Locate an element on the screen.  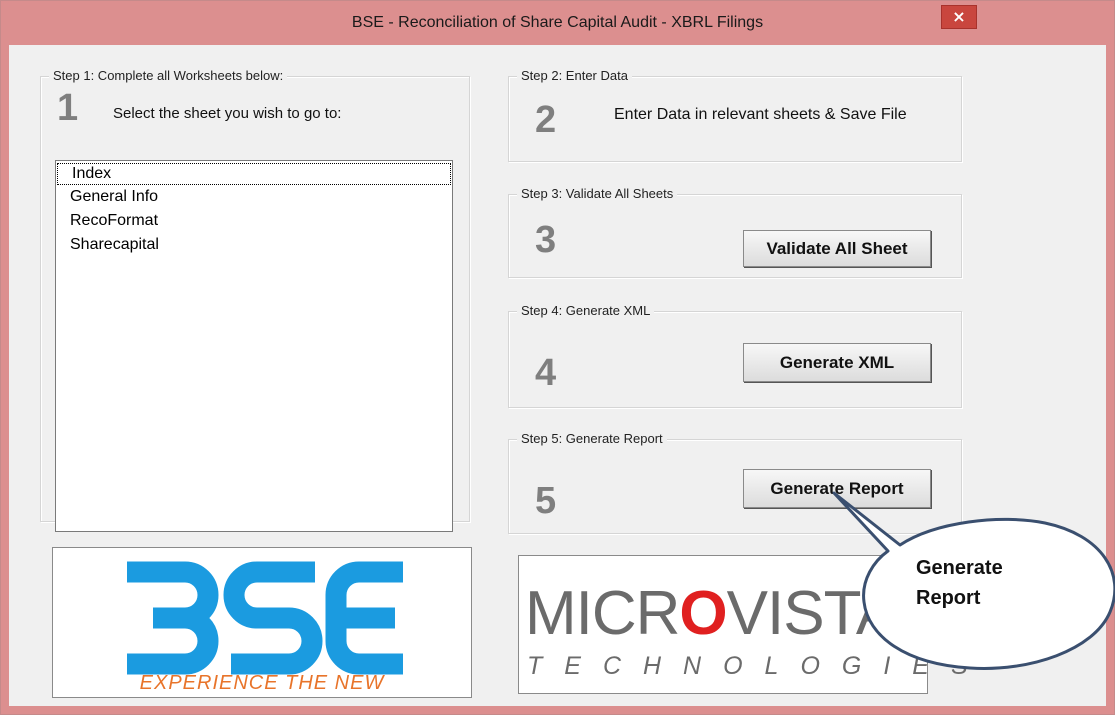
bse-logo: EXPERIENCE THE NEW is located at coordinates (262, 622).